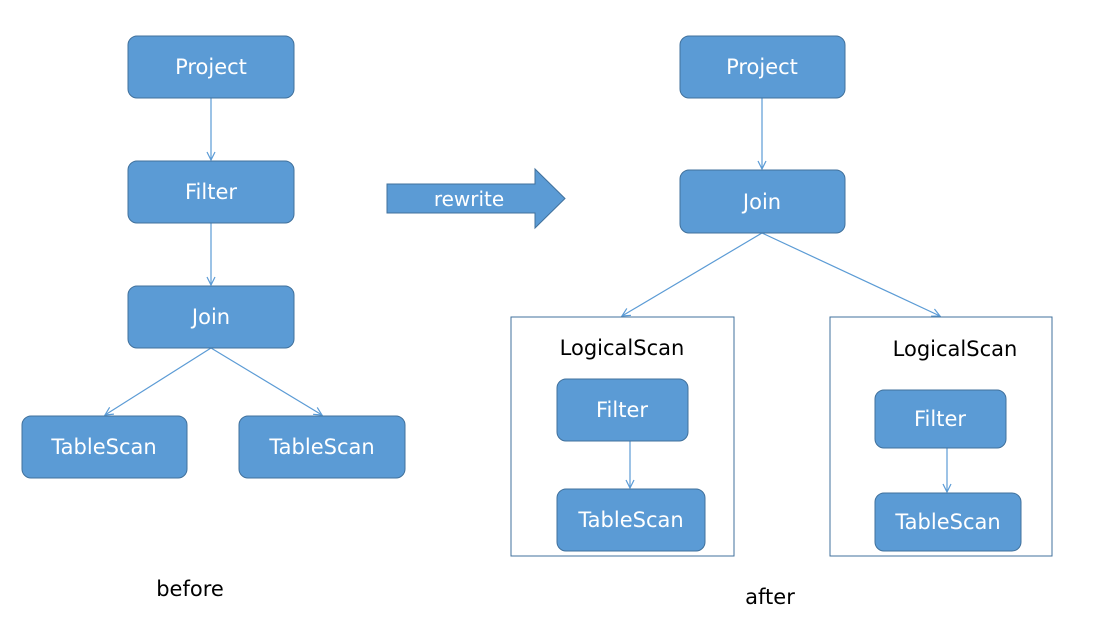 This screenshot has height=618, width=1104. I want to click on edge-join-logicalscan-left, so click(692, 274).